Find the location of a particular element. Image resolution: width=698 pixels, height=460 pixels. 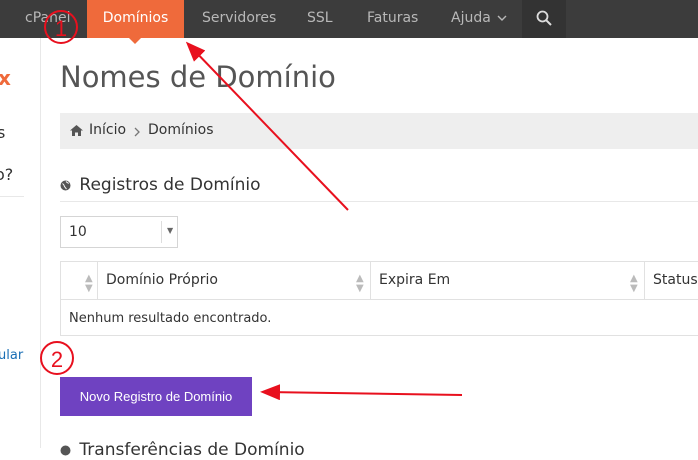

select-divider is located at coordinates (161, 232).